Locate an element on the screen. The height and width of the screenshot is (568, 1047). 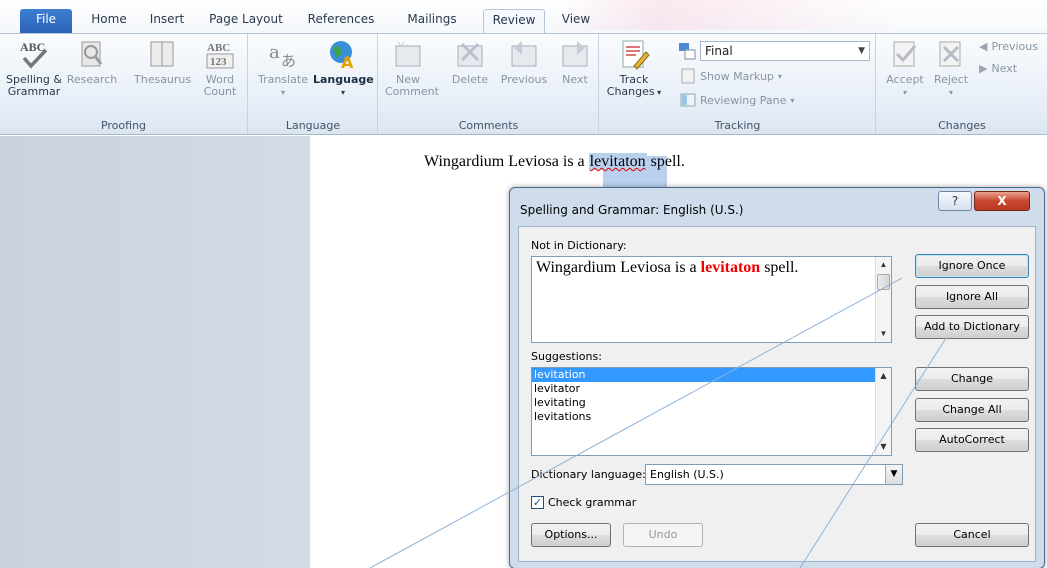
spelling-grammar-button: ABC Spelling & Grammar is located at coordinates (34, 68).